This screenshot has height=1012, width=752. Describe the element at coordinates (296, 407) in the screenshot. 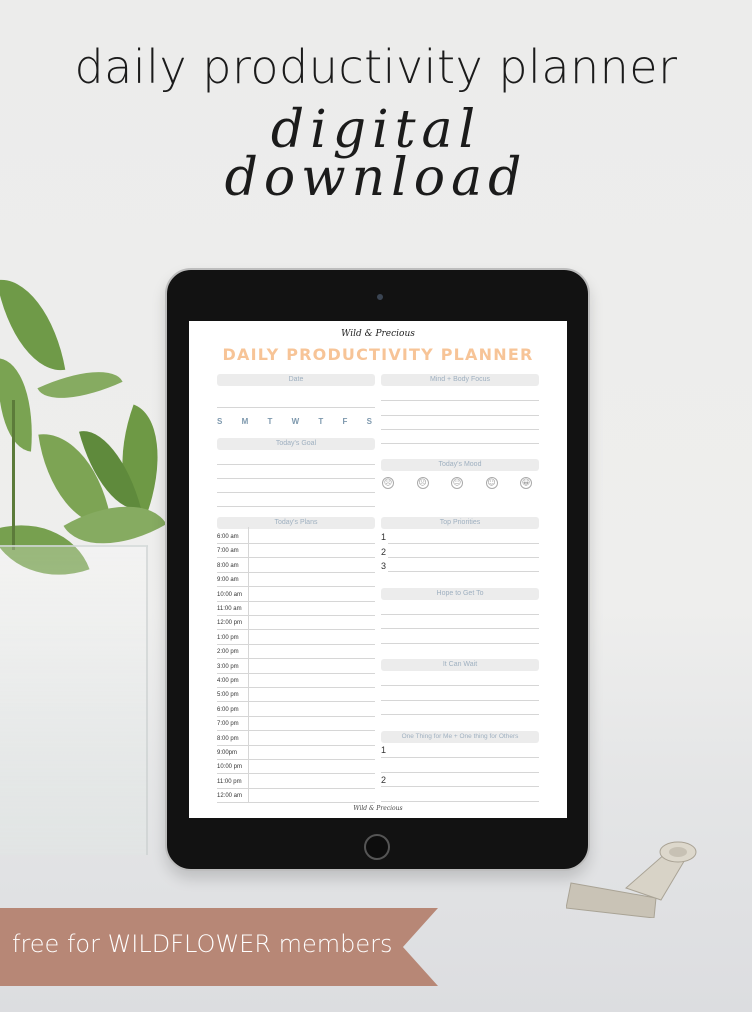

I see `date-line` at that location.